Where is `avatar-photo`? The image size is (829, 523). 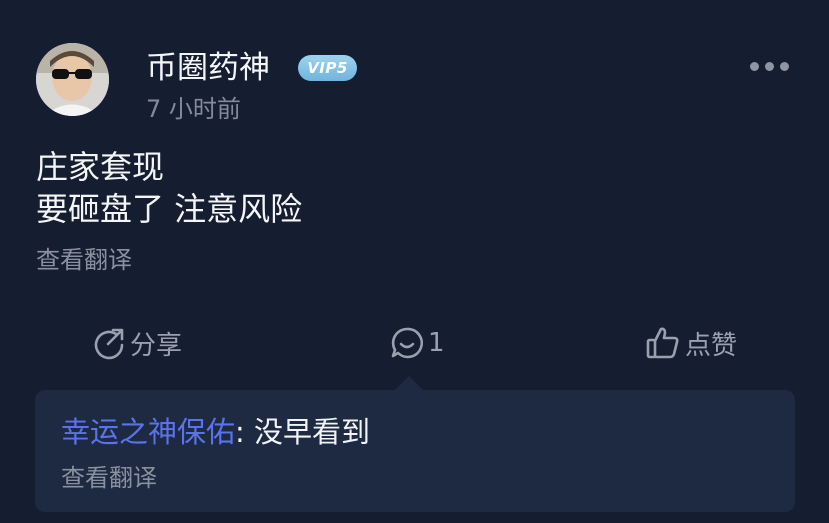
avatar-photo is located at coordinates (72, 79).